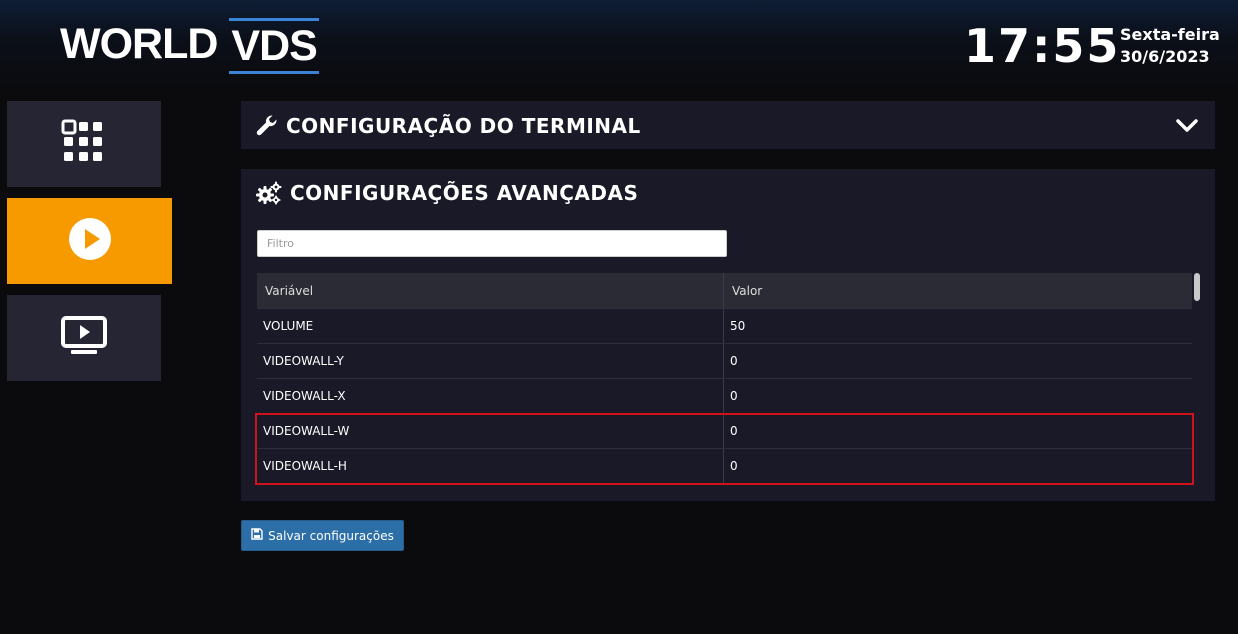 The width and height of the screenshot is (1238, 634). Describe the element at coordinates (1042, 46) in the screenshot. I see `clock-time: 17:55` at that location.